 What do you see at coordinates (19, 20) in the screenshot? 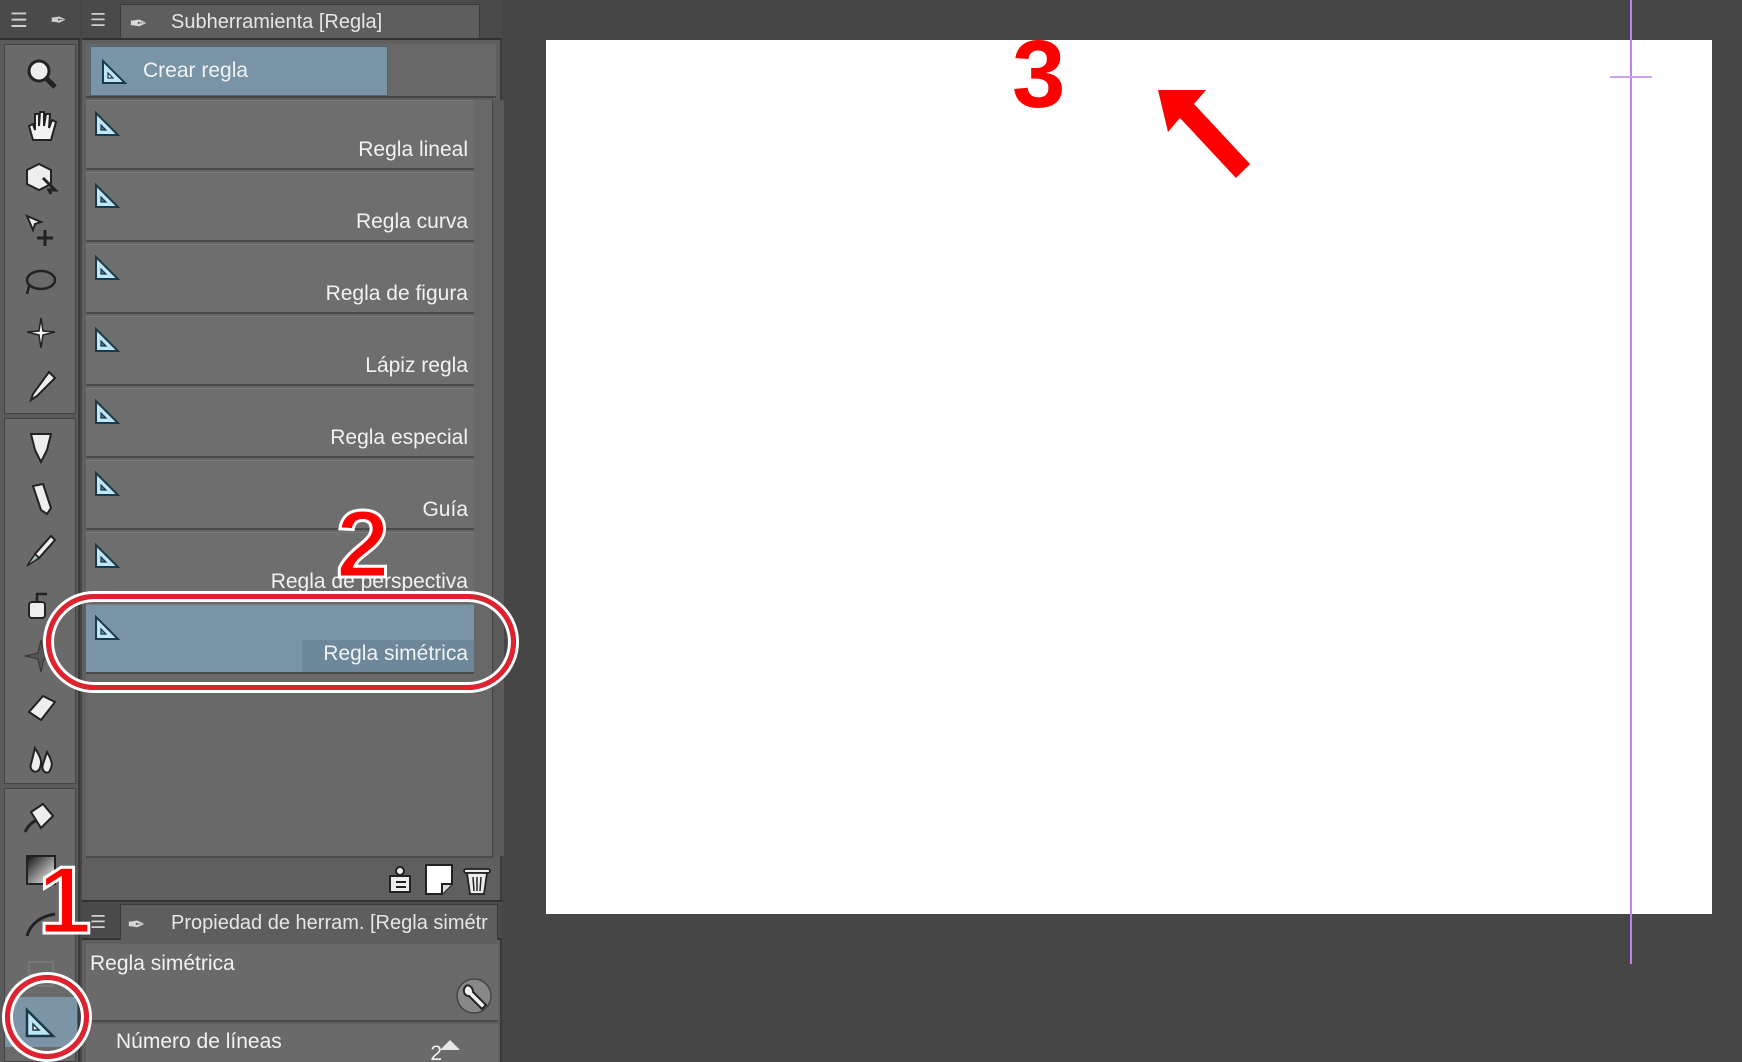
I see `menu-icon: ☰` at bounding box center [19, 20].